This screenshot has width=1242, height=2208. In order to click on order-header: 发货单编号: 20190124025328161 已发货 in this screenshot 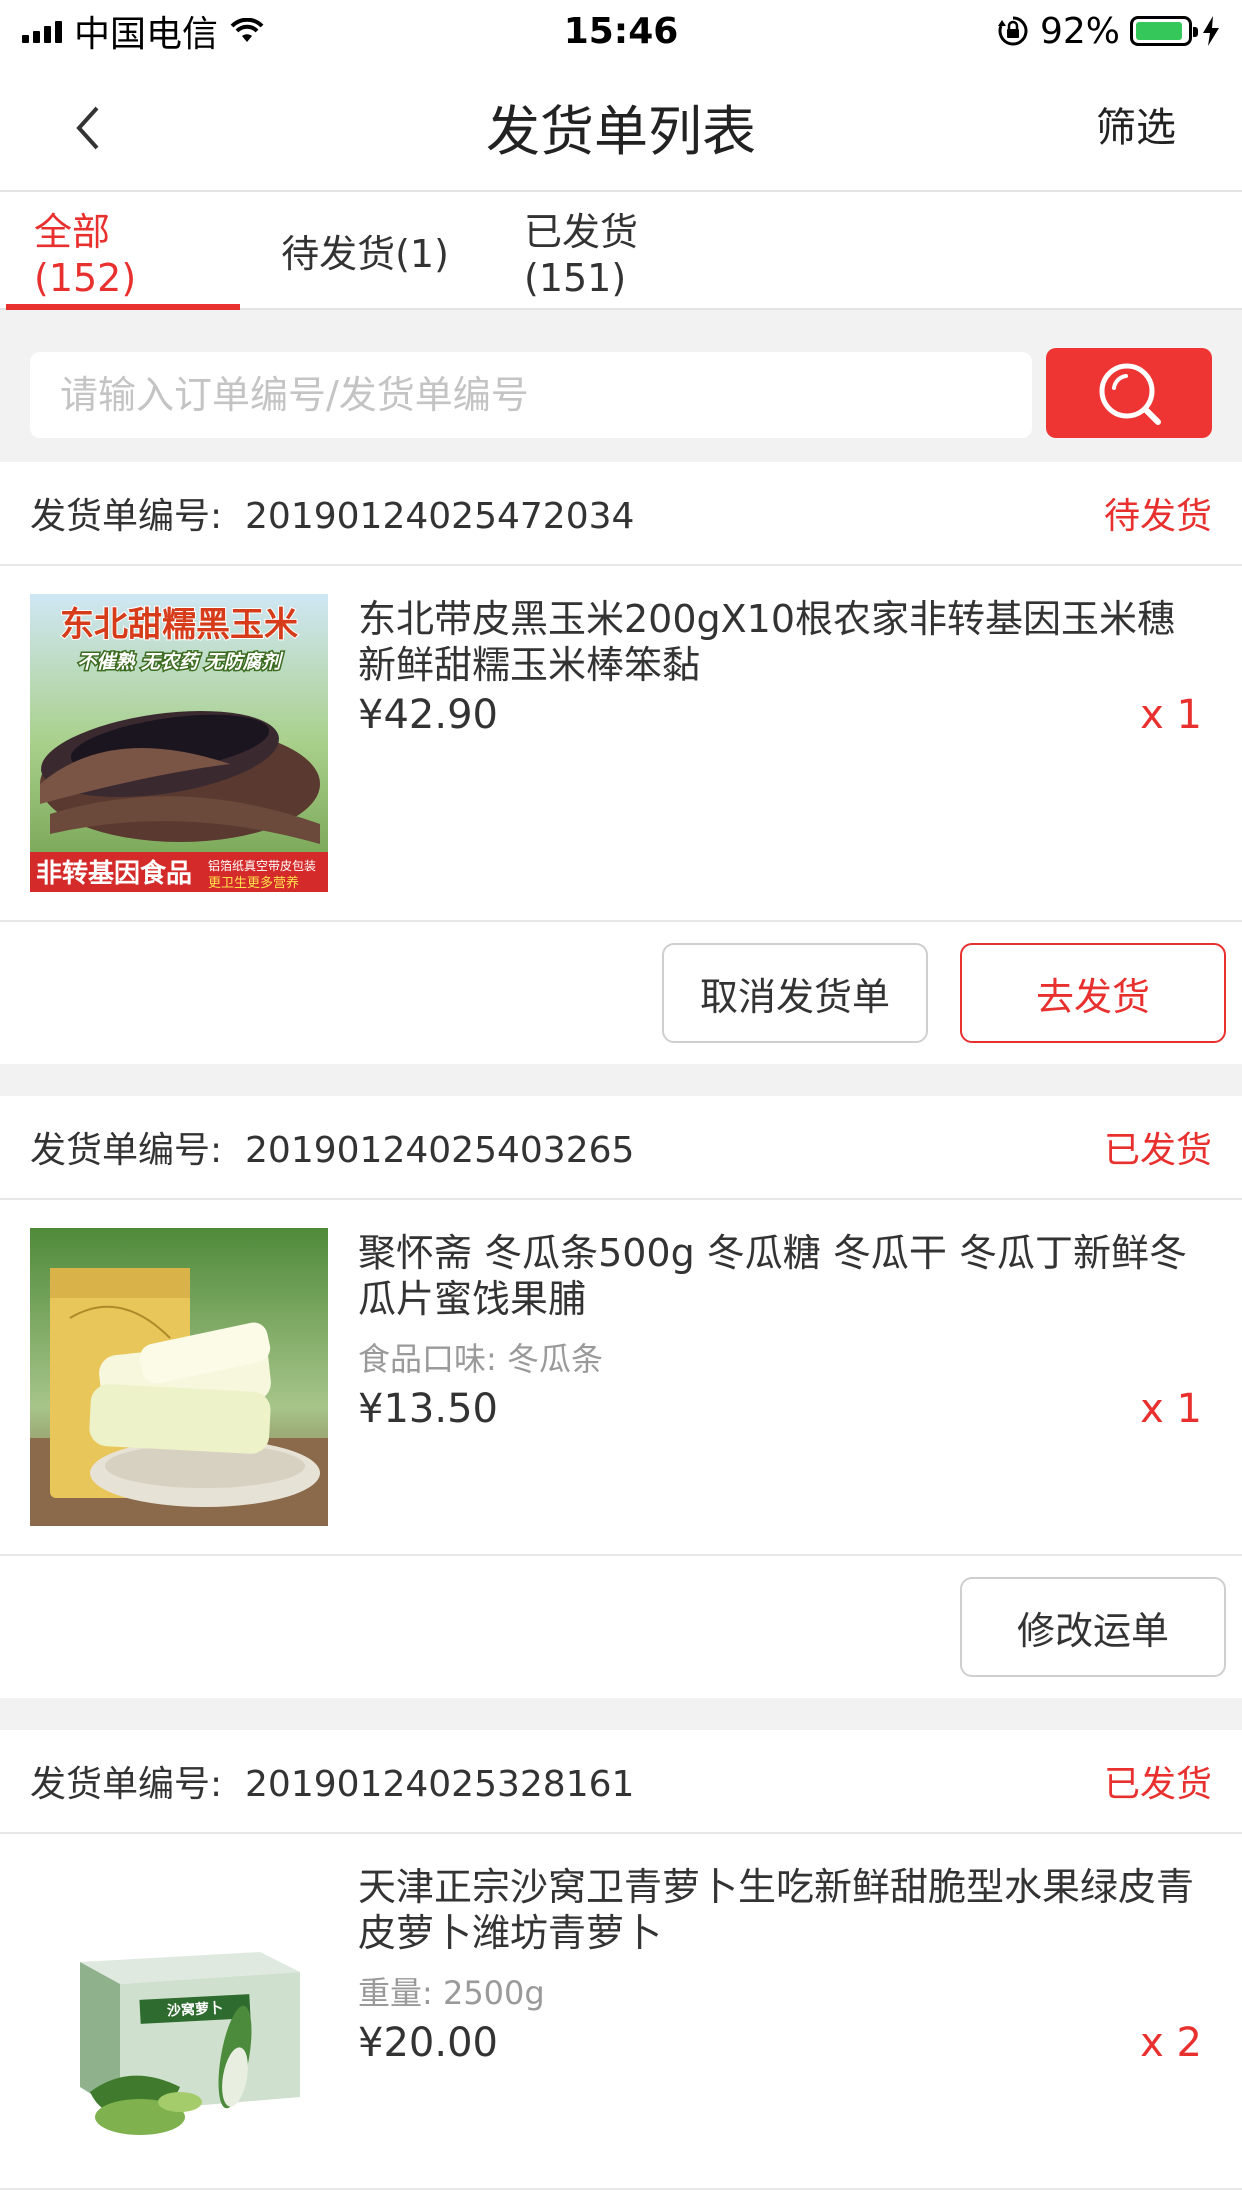, I will do `click(621, 1782)`.